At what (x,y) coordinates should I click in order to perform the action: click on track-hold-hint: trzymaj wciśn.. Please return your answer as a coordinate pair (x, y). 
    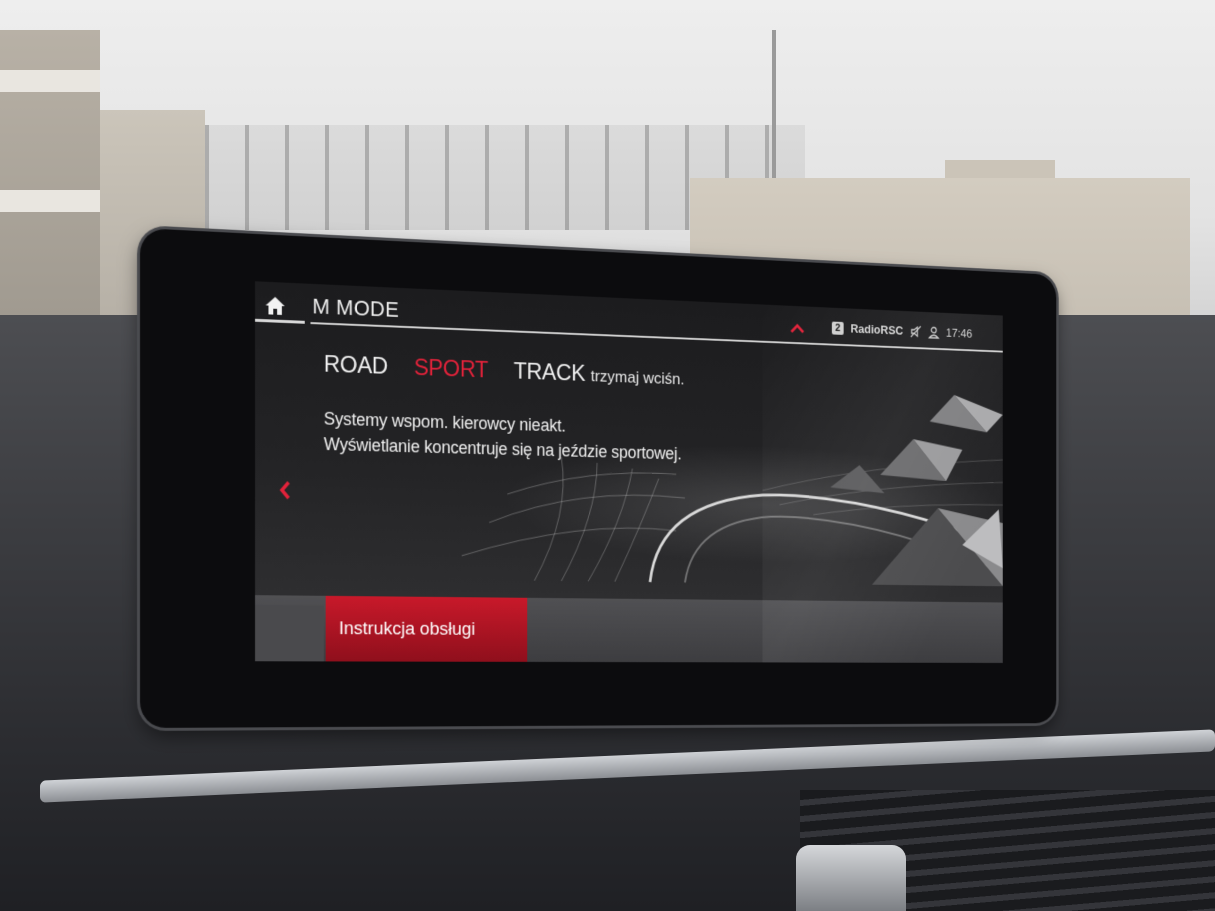
    Looking at the image, I should click on (637, 377).